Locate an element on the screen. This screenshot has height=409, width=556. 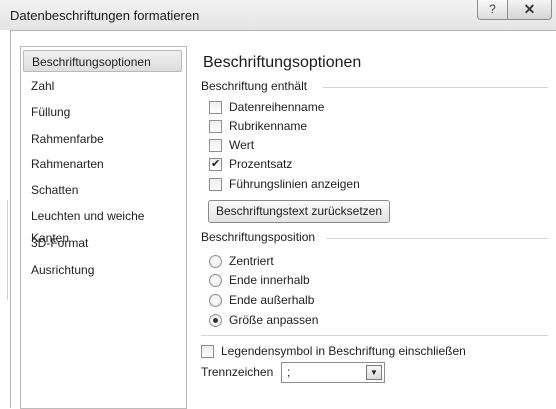
nav-item-fuellung: Füllung is located at coordinates (102, 112).